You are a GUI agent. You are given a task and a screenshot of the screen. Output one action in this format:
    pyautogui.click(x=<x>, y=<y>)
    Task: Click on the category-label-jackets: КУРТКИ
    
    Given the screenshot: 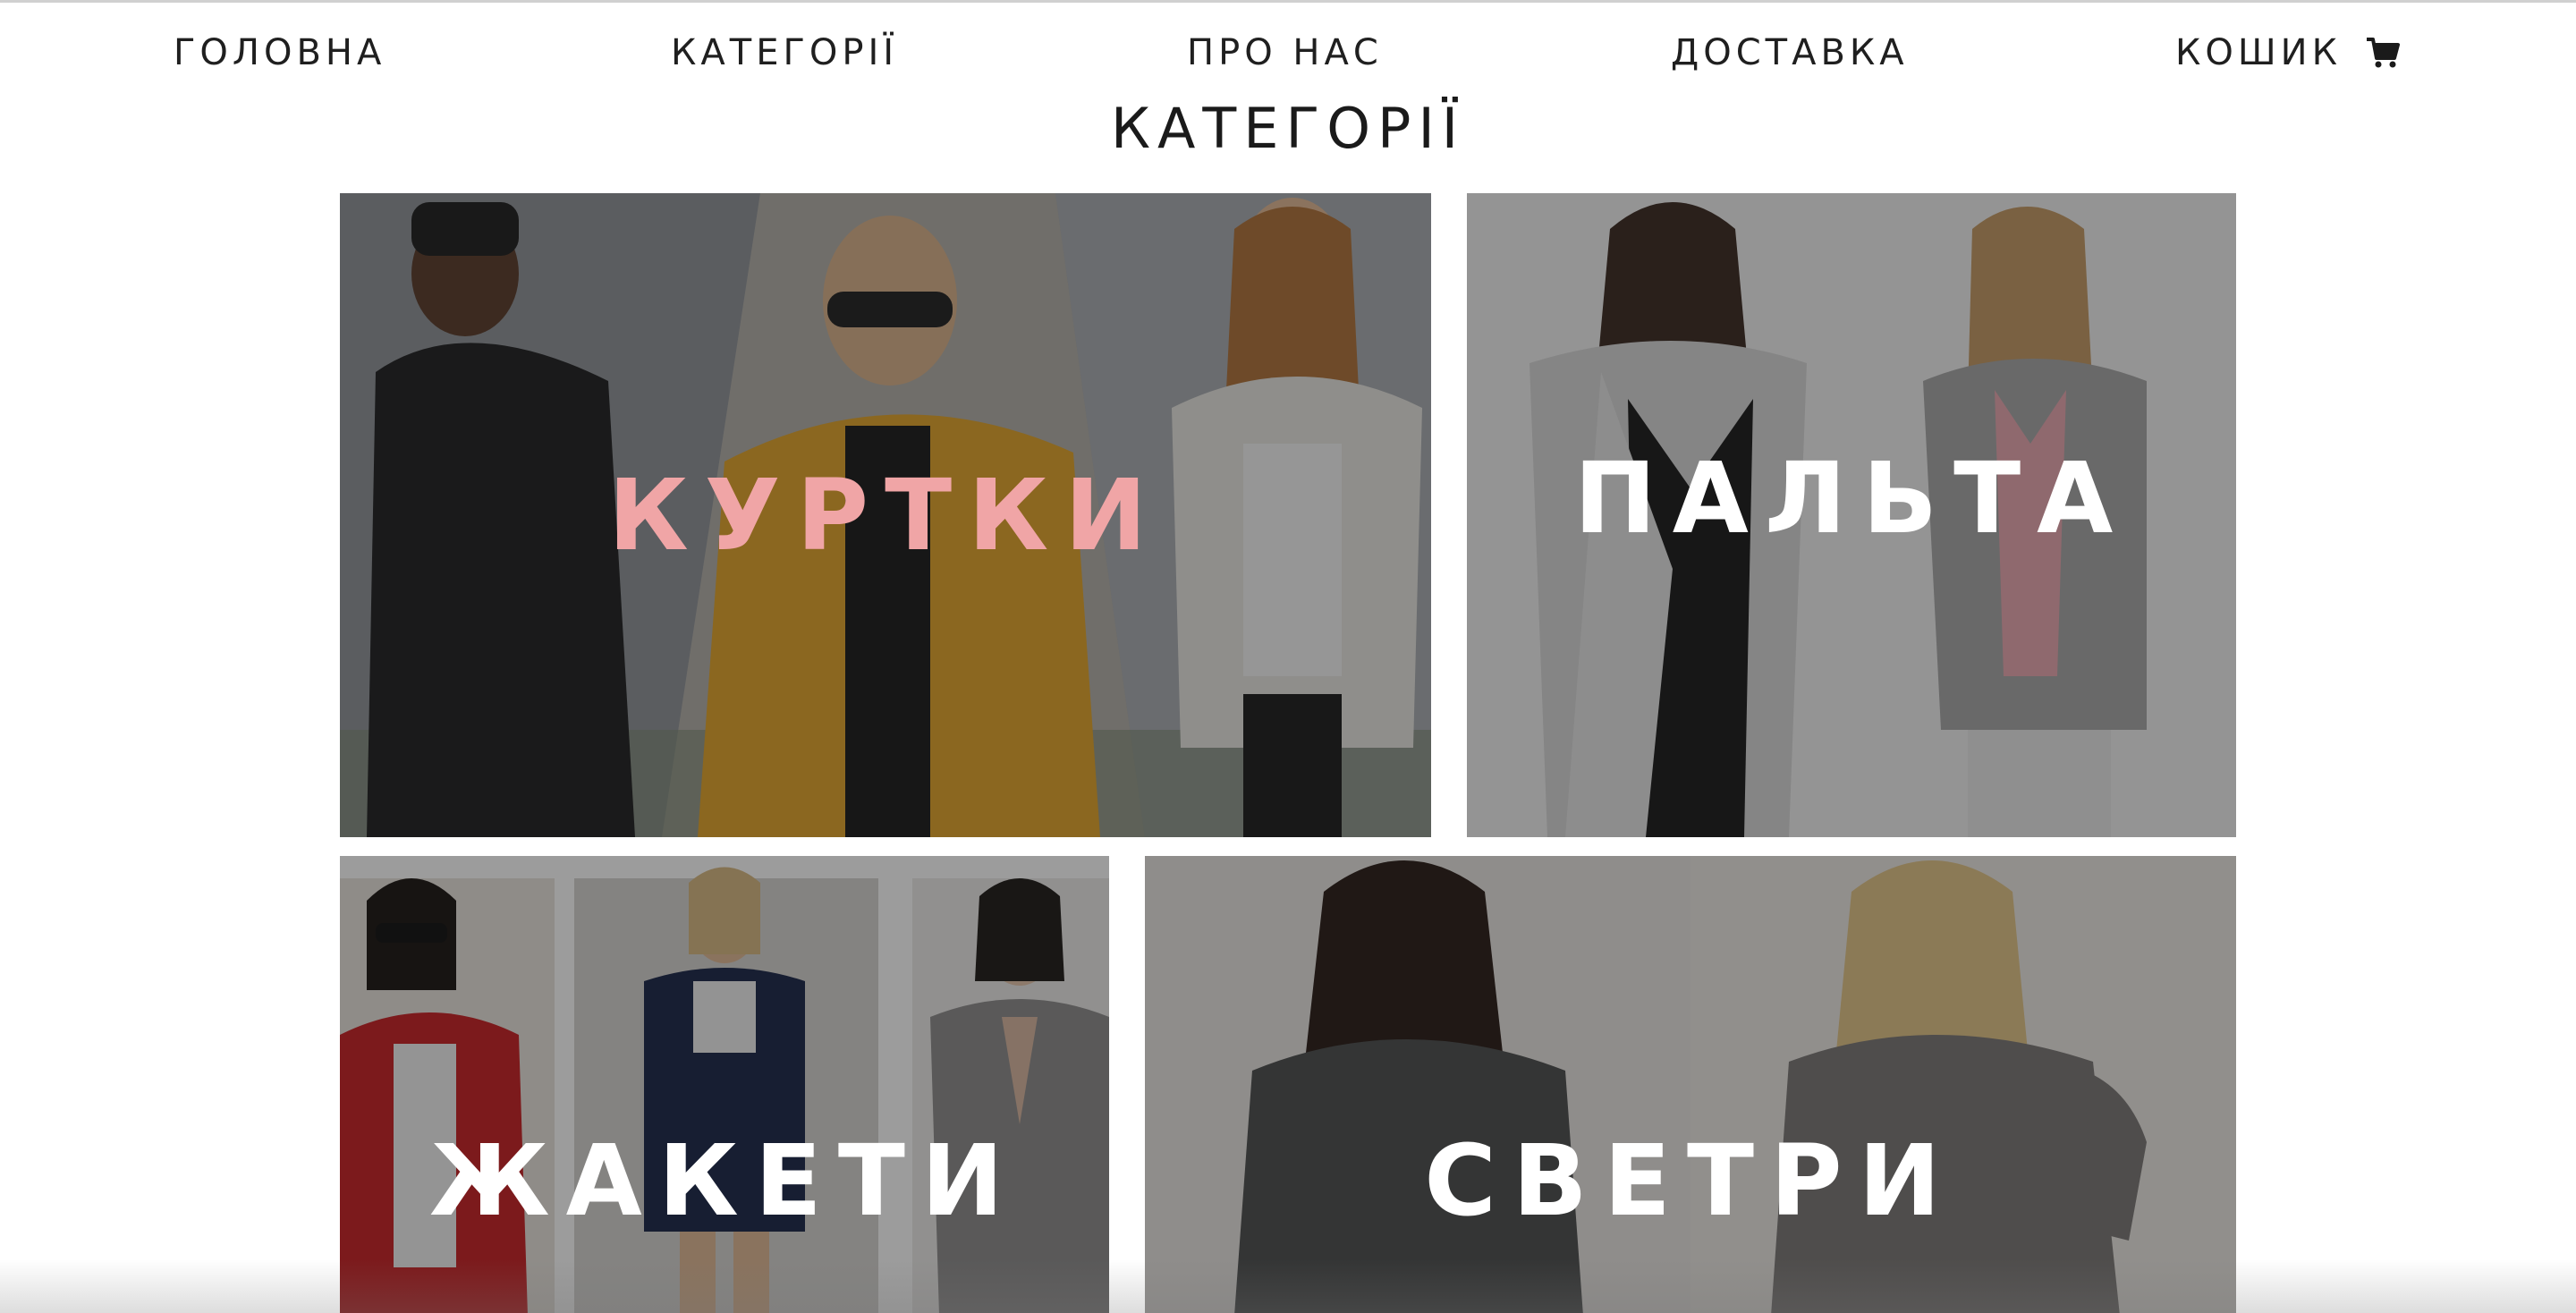 What is the action you would take?
    pyautogui.click(x=885, y=515)
    